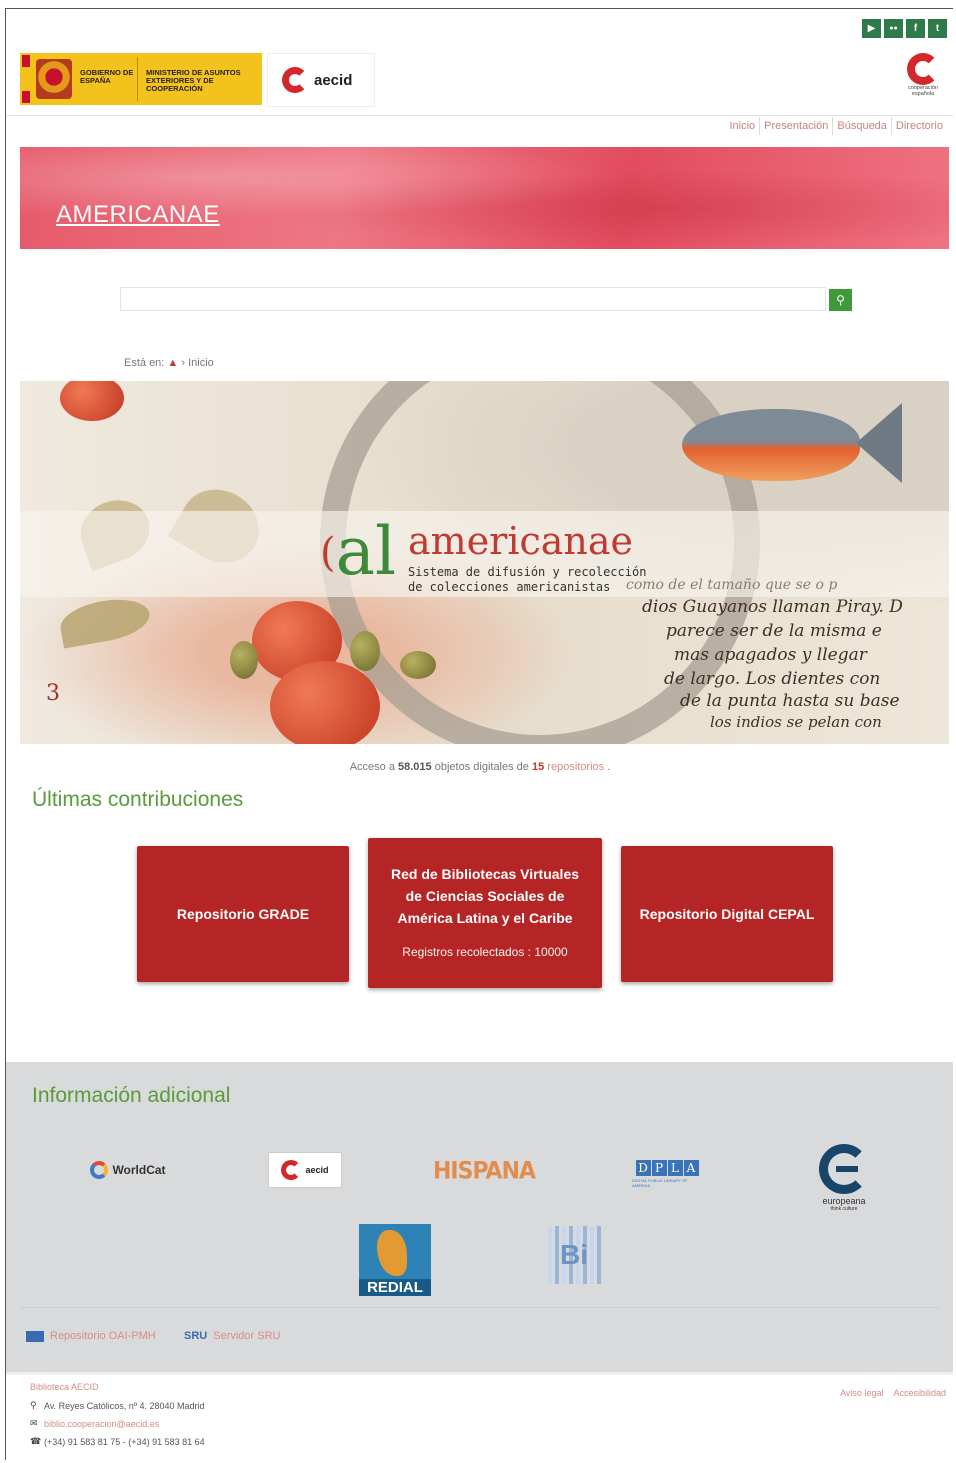 Image resolution: width=956 pixels, height=1463 pixels. What do you see at coordinates (742, 126) in the screenshot?
I see `nav-inicio: Inicio` at bounding box center [742, 126].